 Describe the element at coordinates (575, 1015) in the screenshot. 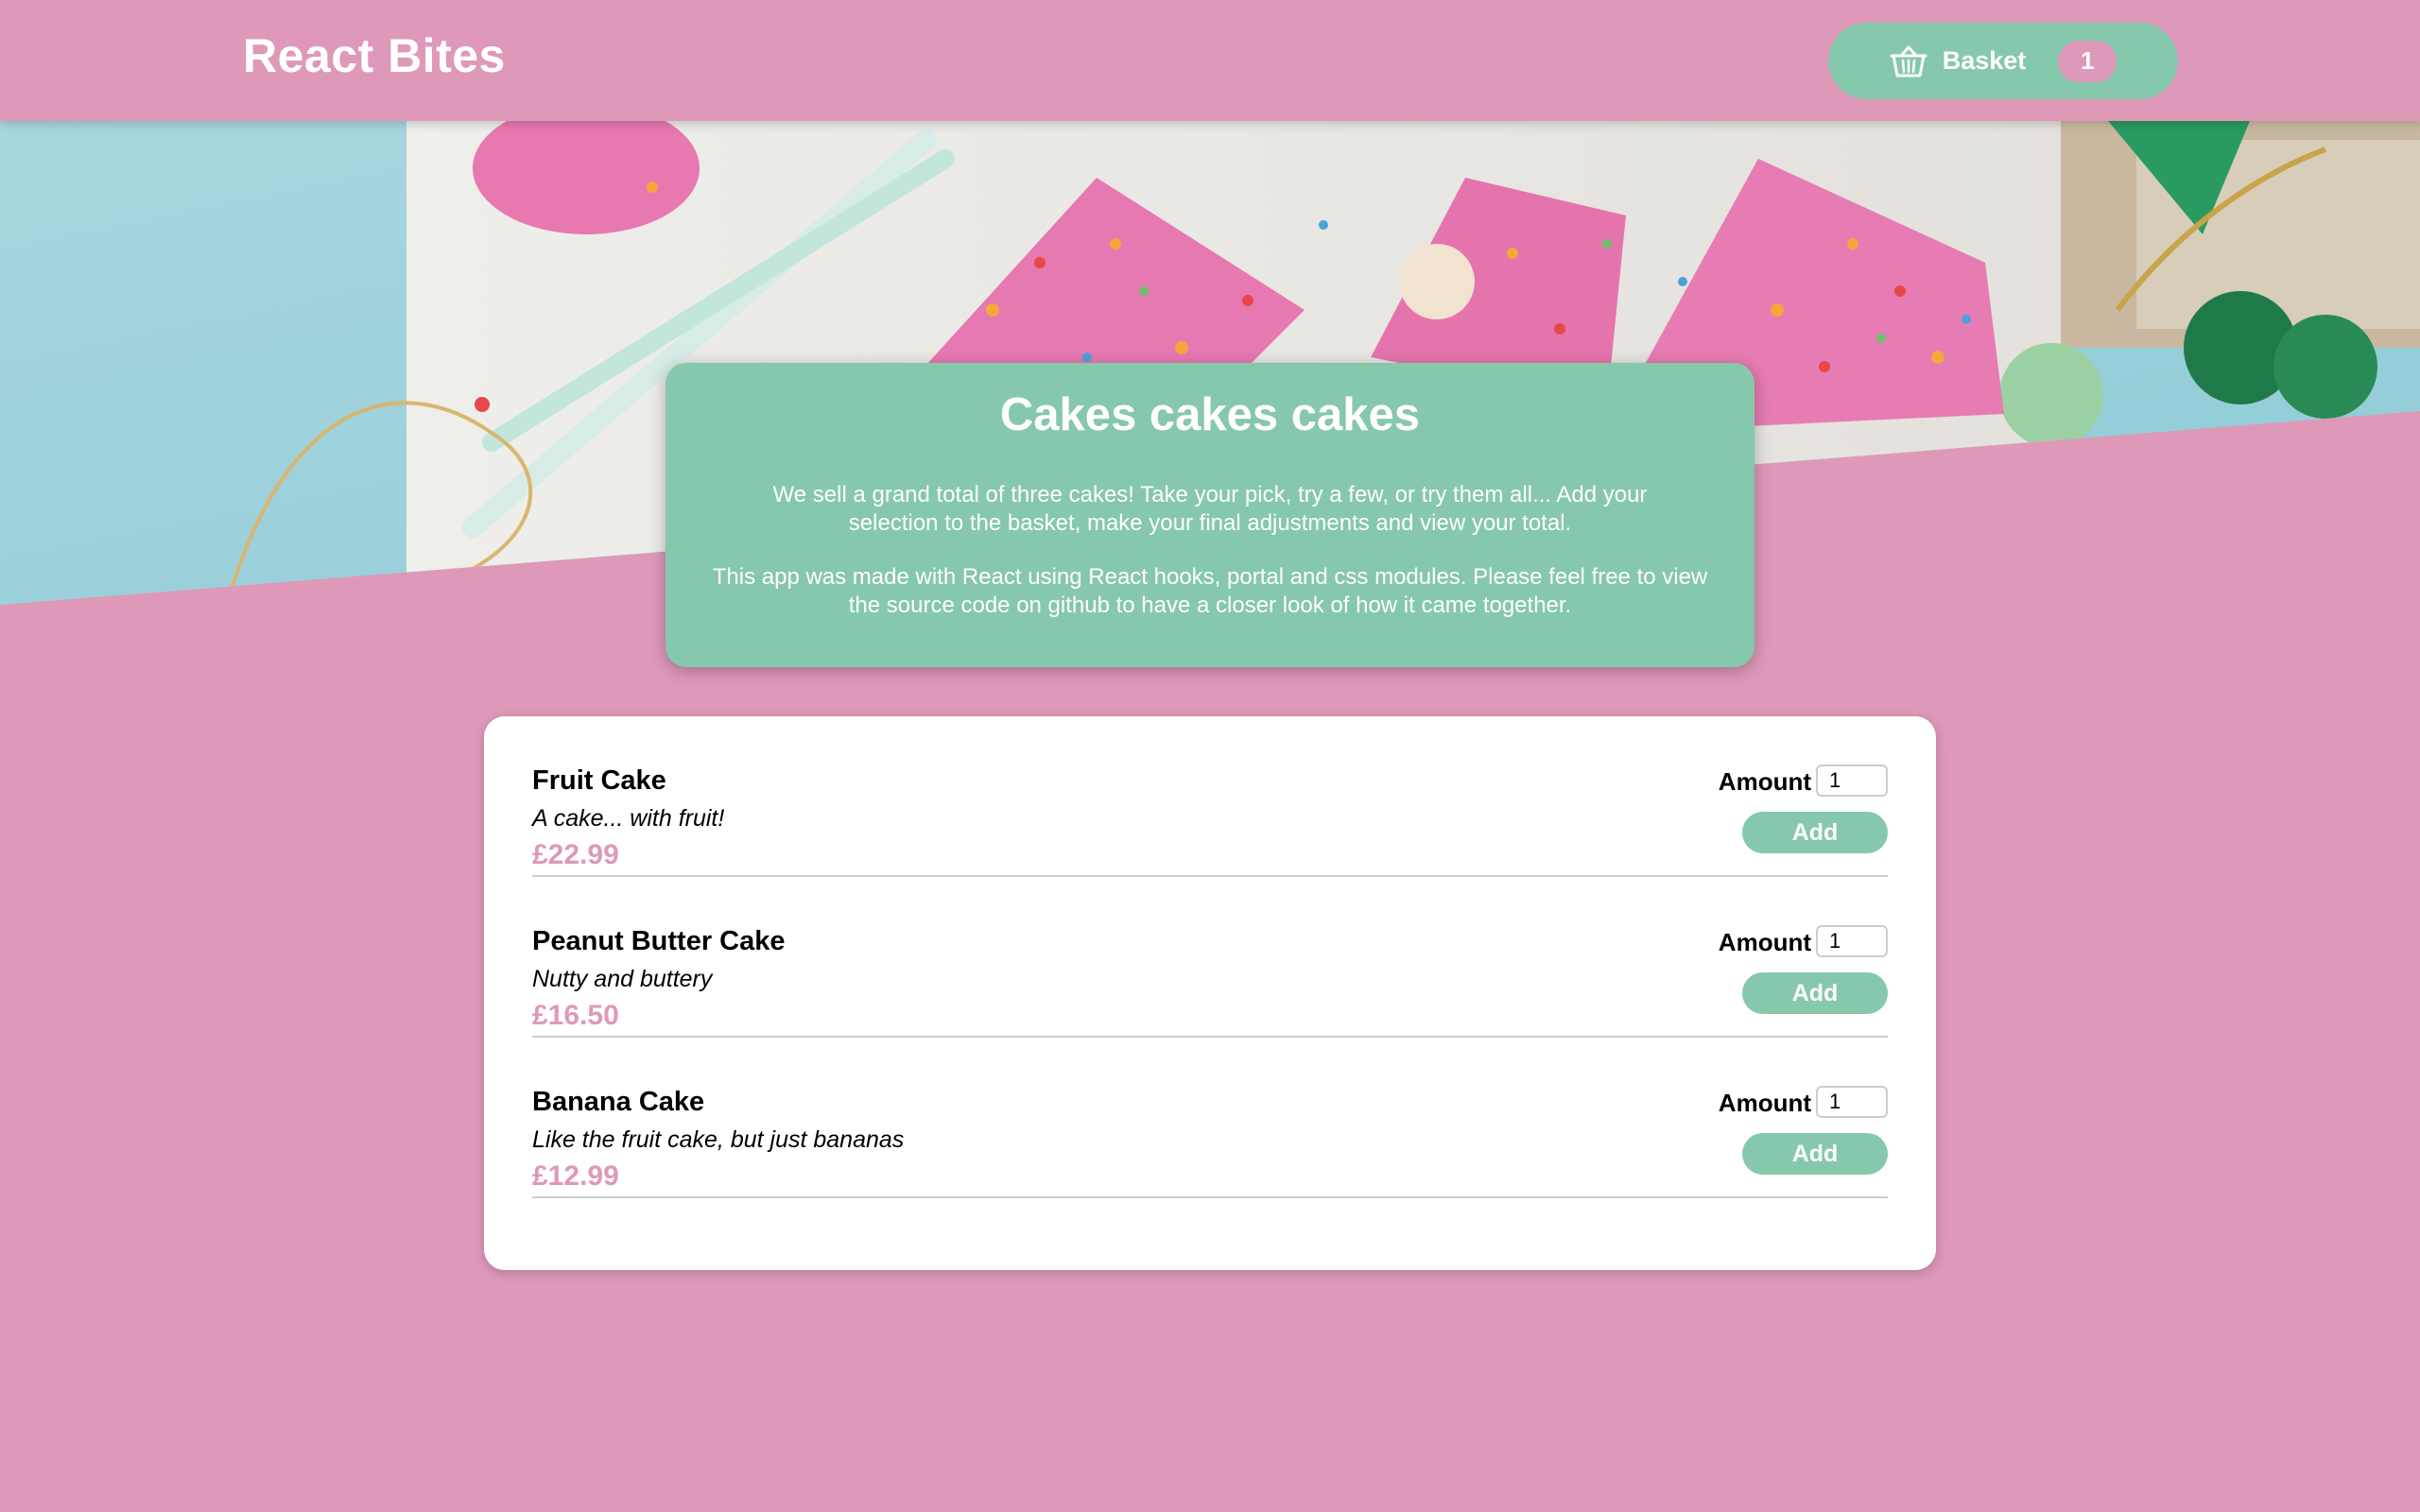

I see `meal-price: £16.50` at that location.